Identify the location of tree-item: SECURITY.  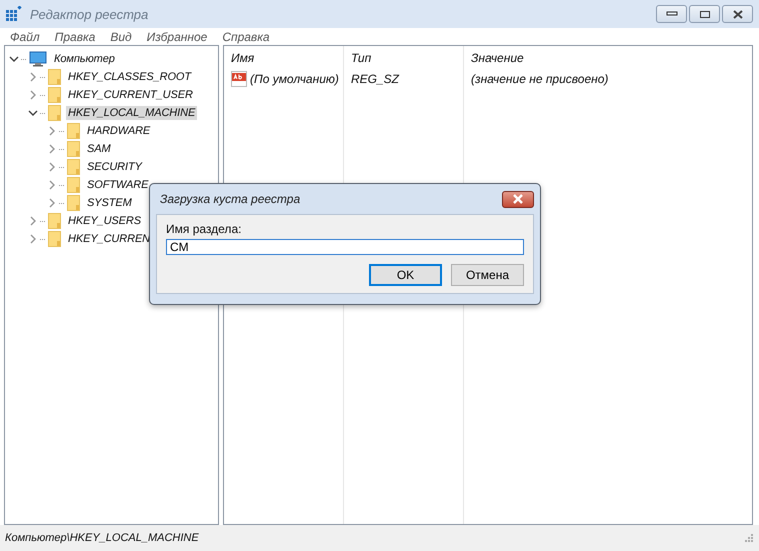
(114, 167).